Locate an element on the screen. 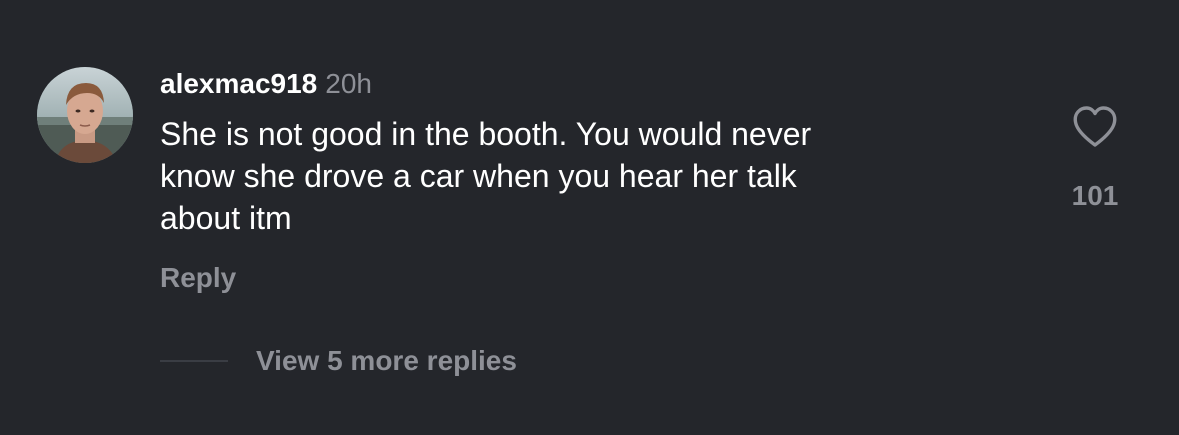 This screenshot has width=1179, height=435. comment-header: alexmac918 20h is located at coordinates (266, 84).